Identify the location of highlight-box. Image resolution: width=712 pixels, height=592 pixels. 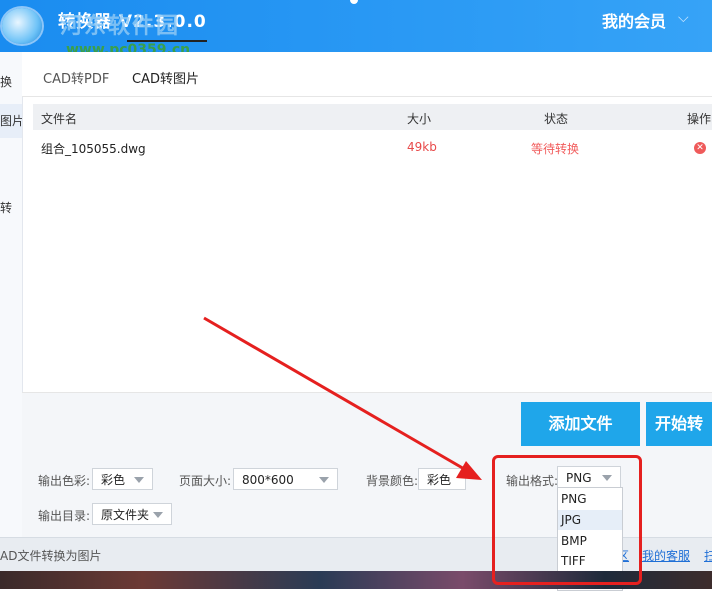
(567, 520).